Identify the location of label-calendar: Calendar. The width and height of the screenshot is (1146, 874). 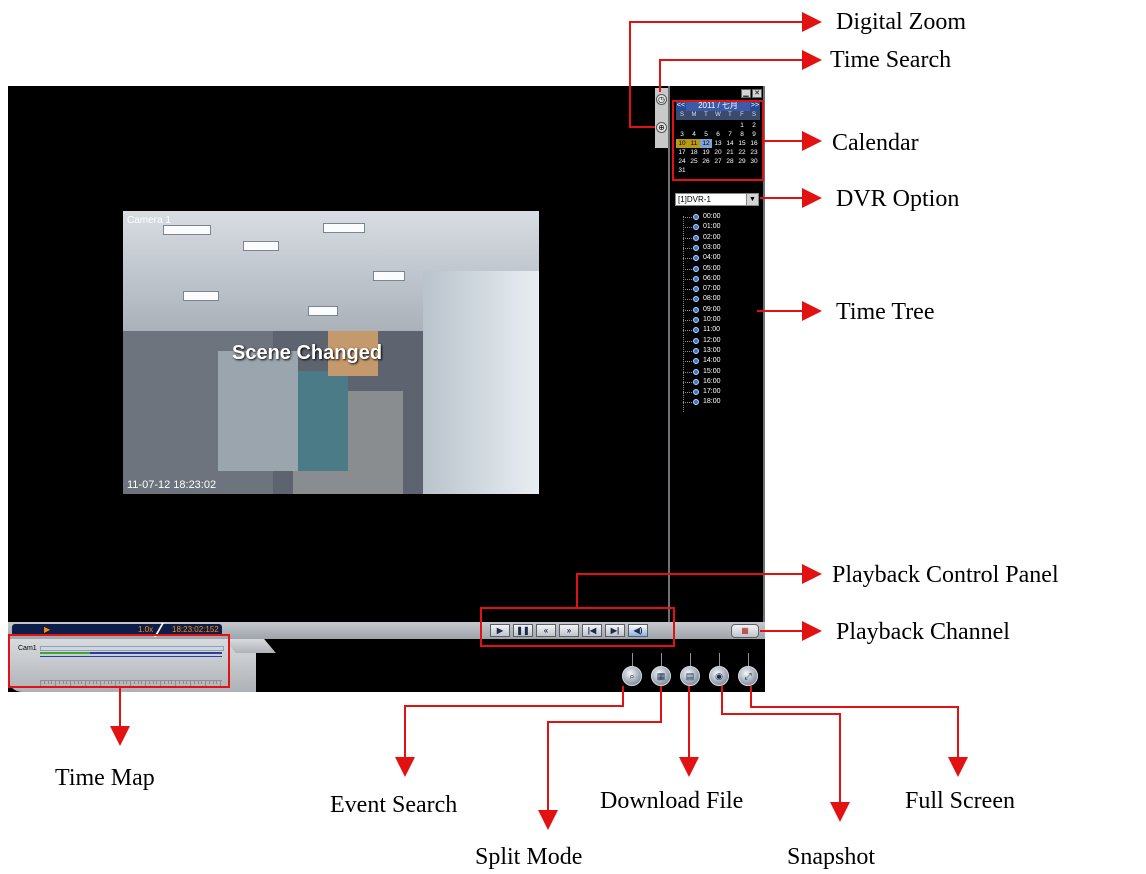
(875, 143).